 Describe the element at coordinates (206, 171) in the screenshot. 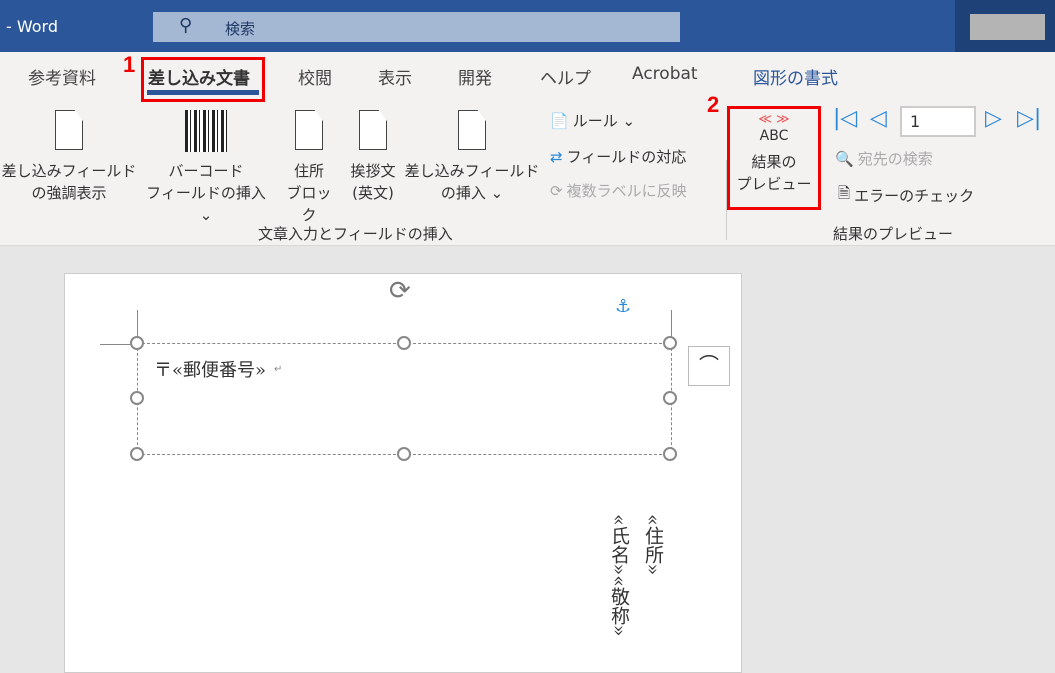

I see `button-label: バーコード` at that location.